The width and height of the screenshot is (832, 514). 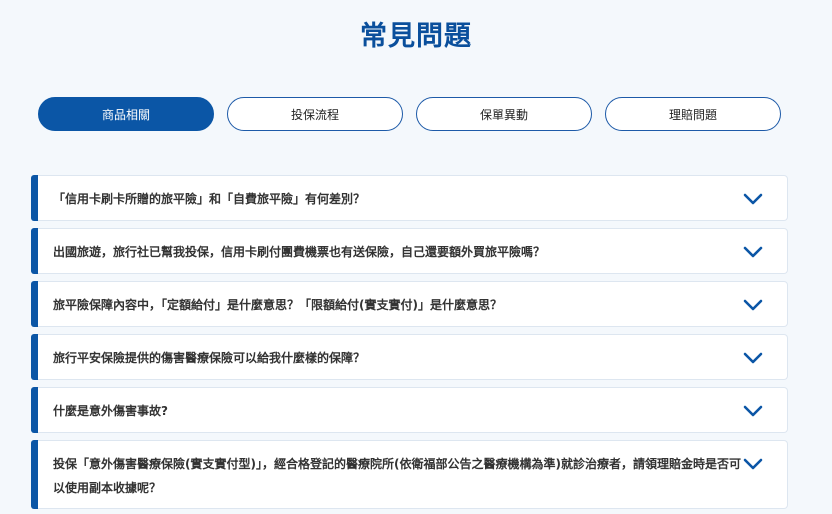 I want to click on tab-claims: 理賠問題, so click(x=693, y=114).